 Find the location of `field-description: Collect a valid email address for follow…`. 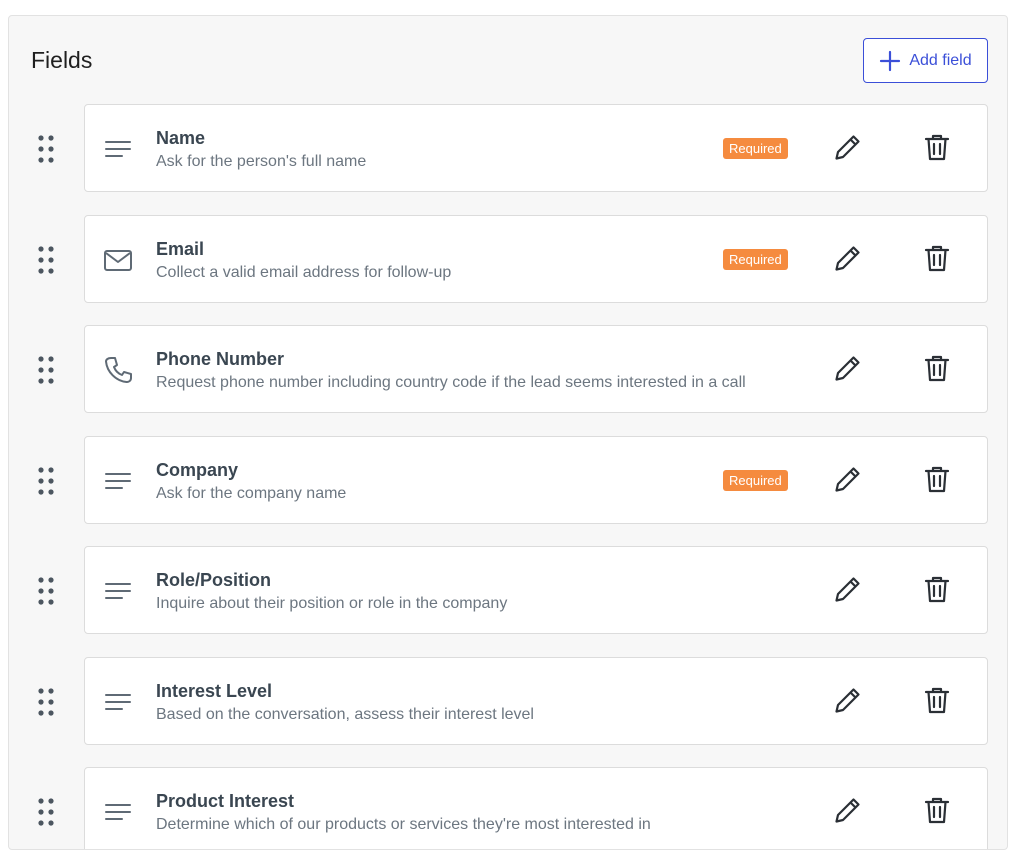

field-description: Collect a valid email address for follow… is located at coordinates (304, 272).